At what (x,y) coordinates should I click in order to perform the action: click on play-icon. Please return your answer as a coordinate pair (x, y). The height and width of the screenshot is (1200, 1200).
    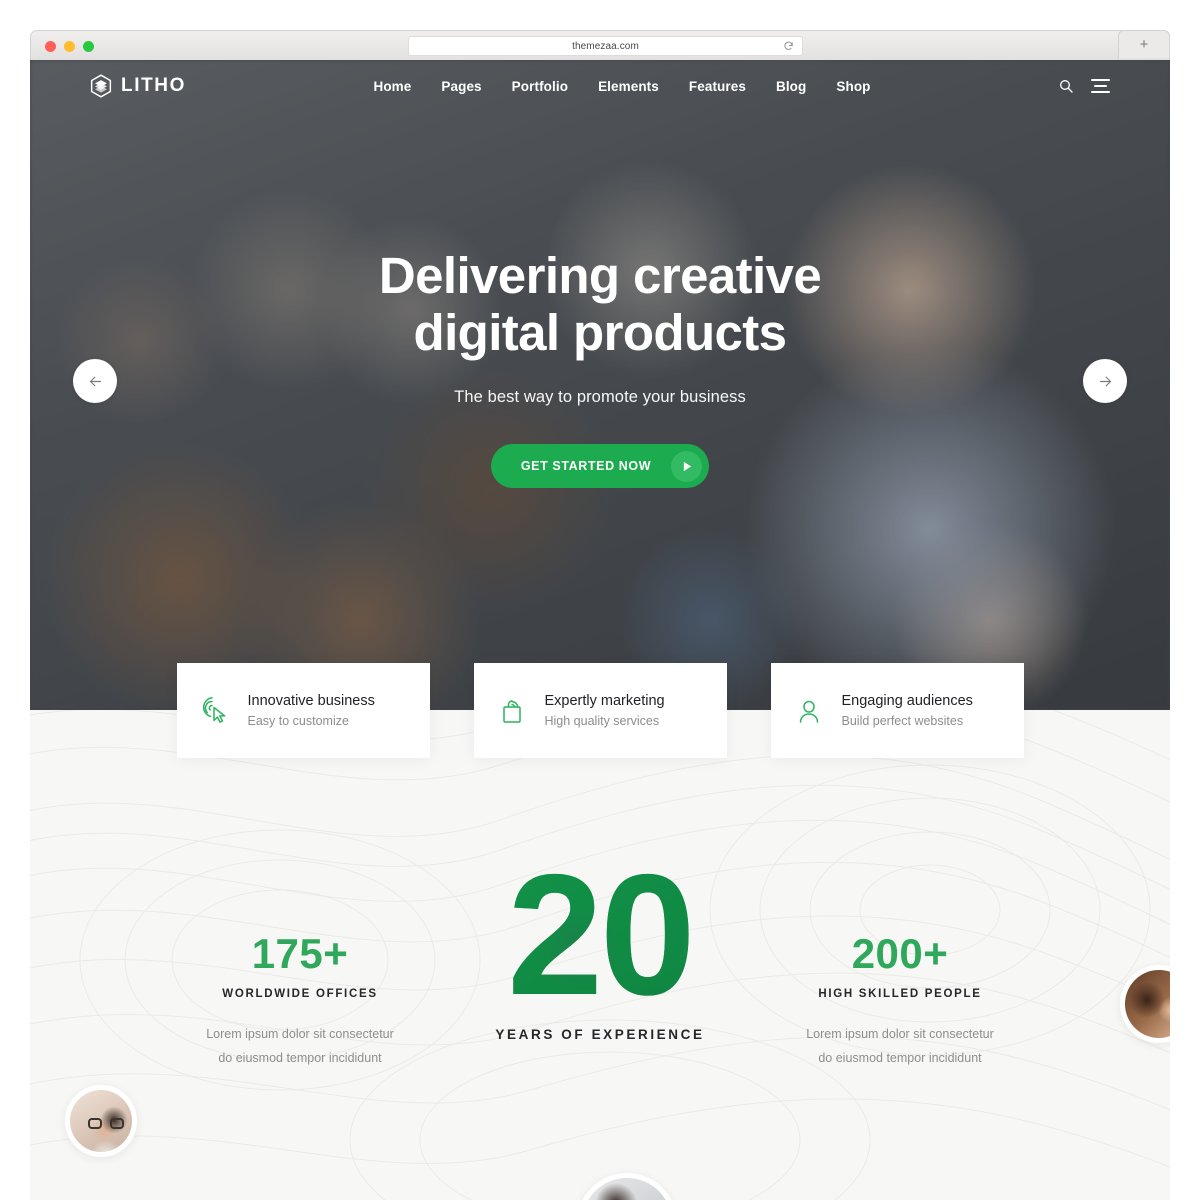
    Looking at the image, I should click on (687, 466).